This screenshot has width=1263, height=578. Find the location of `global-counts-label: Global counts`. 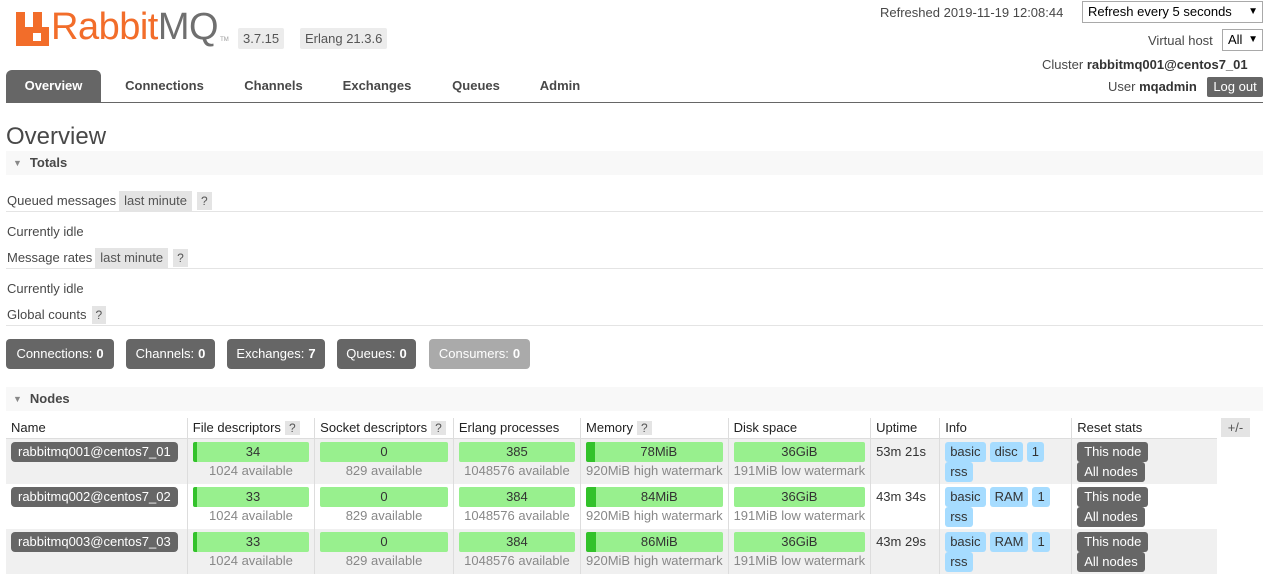

global-counts-label: Global counts is located at coordinates (47, 314).